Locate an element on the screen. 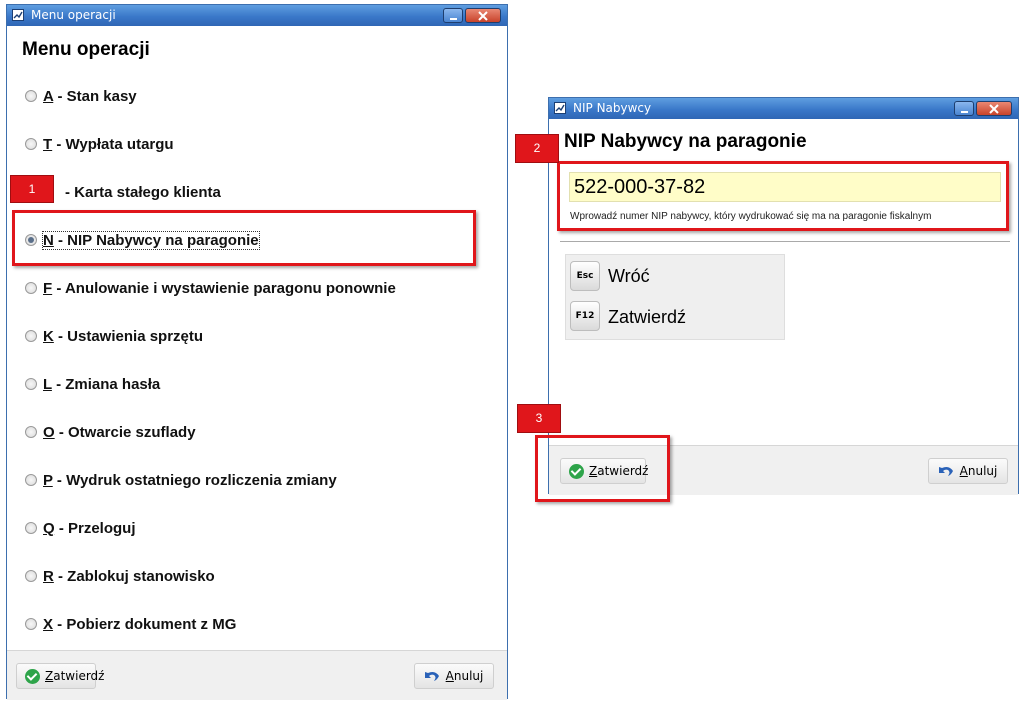 The image size is (1026, 705). check-icon is located at coordinates (32, 676).